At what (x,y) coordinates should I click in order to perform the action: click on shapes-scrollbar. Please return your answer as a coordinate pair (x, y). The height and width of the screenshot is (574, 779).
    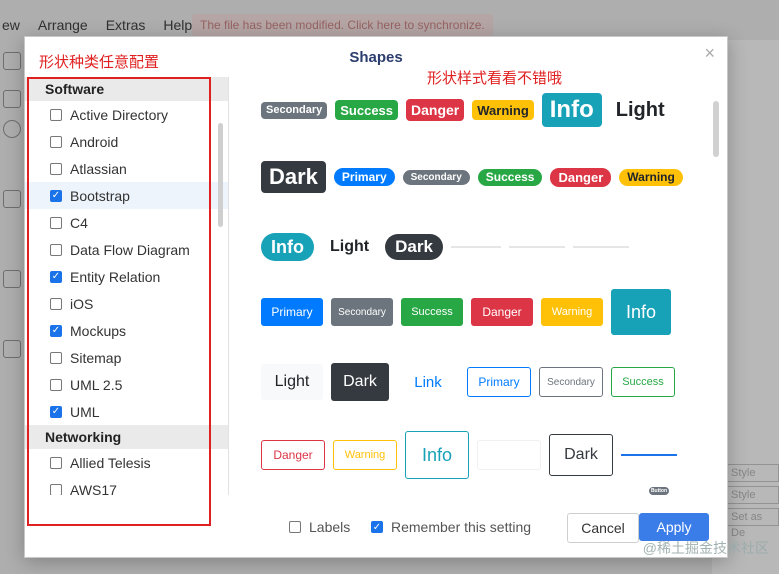
    Looking at the image, I should click on (716, 129).